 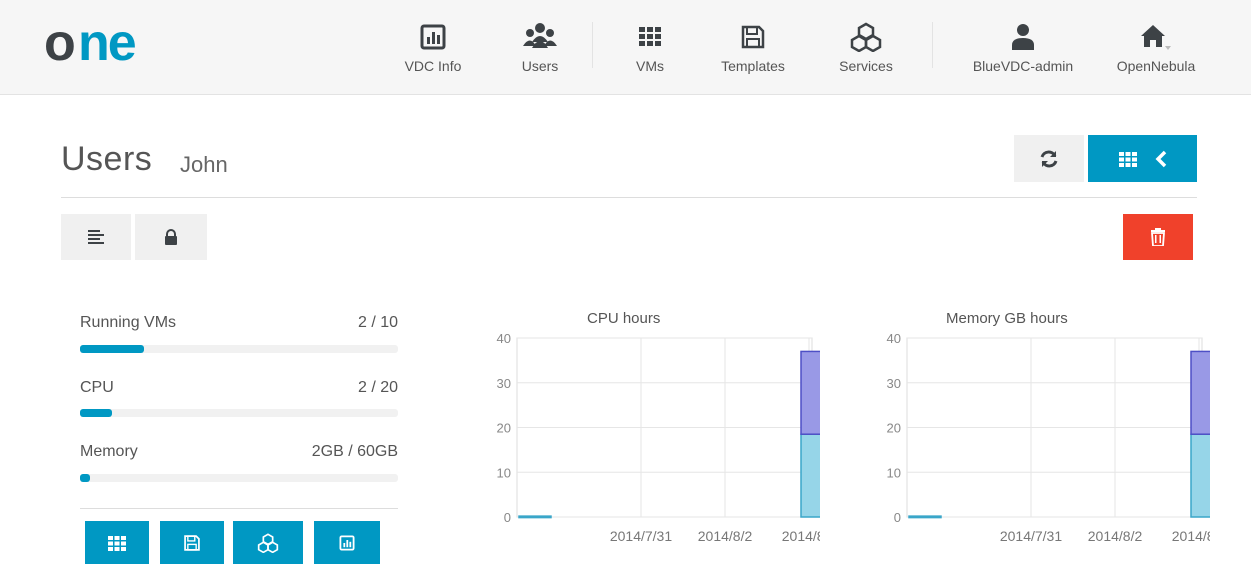 I want to click on quota-services-button, so click(x=268, y=542).